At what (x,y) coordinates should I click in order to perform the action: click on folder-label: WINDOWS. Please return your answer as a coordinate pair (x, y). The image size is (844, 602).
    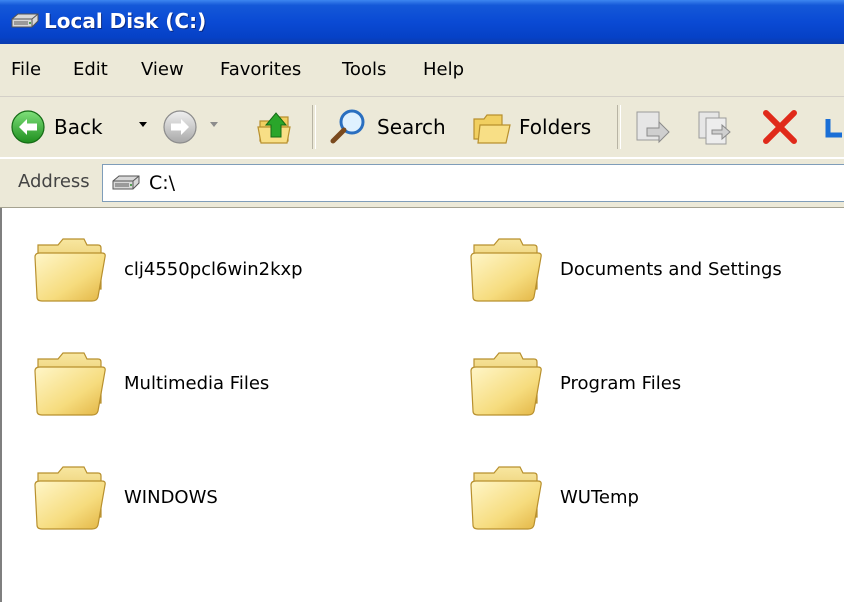
    Looking at the image, I should click on (171, 497).